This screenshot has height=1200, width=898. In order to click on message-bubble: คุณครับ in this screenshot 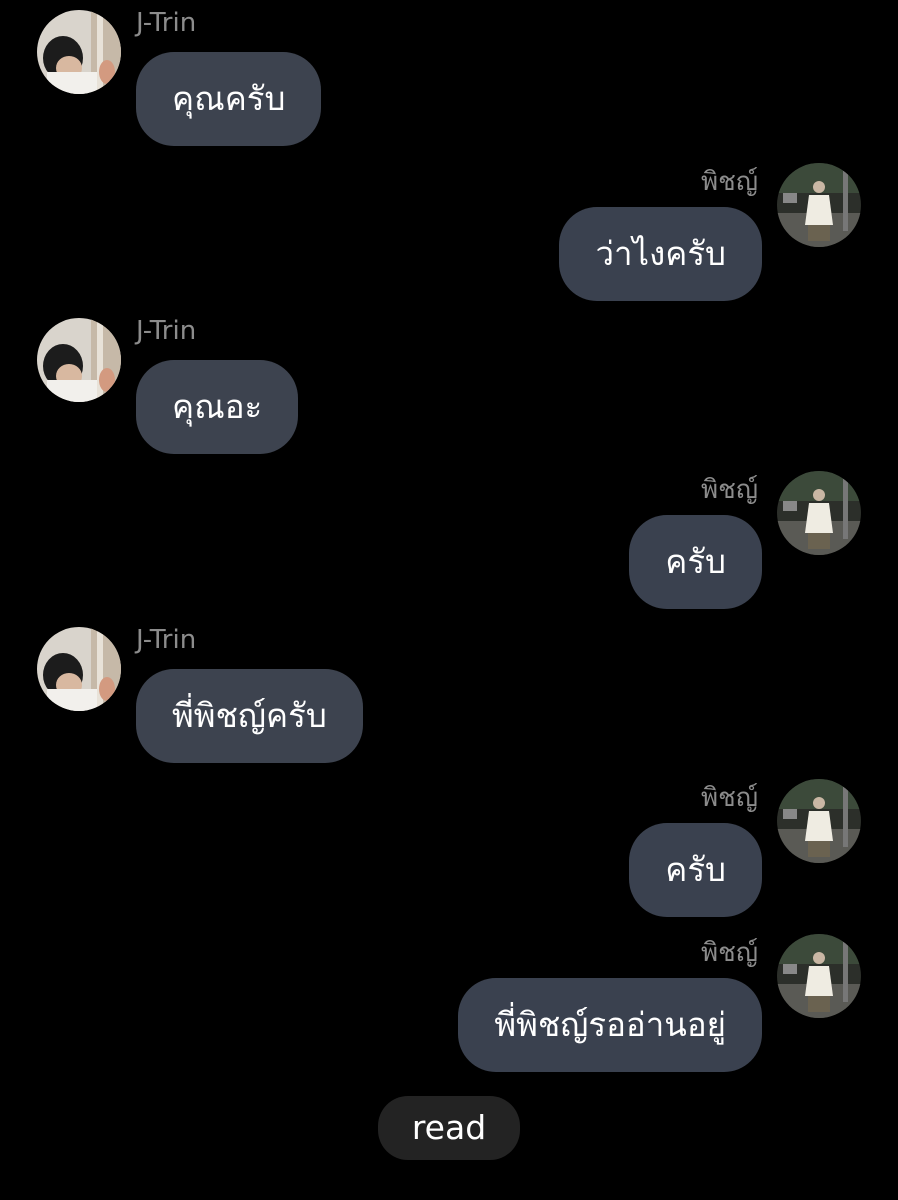, I will do `click(229, 99)`.